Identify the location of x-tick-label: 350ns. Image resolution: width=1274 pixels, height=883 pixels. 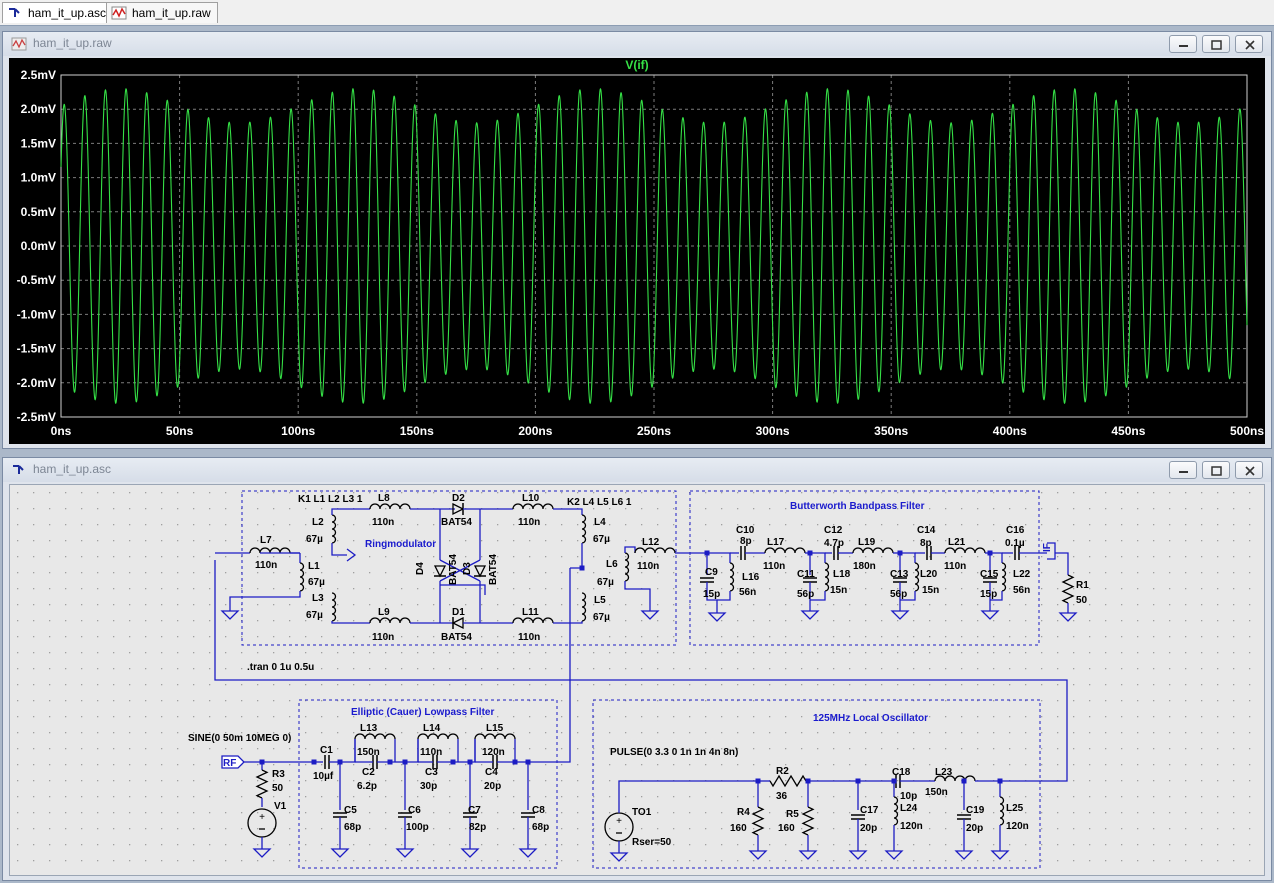
(891, 431).